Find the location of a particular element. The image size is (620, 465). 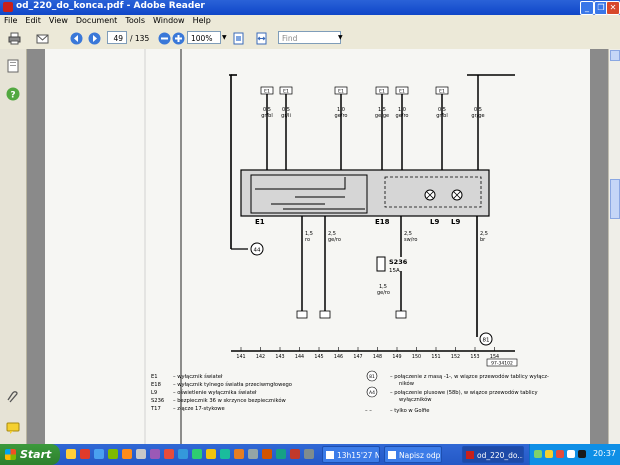

menu-help: Help is located at coordinates (202, 20).